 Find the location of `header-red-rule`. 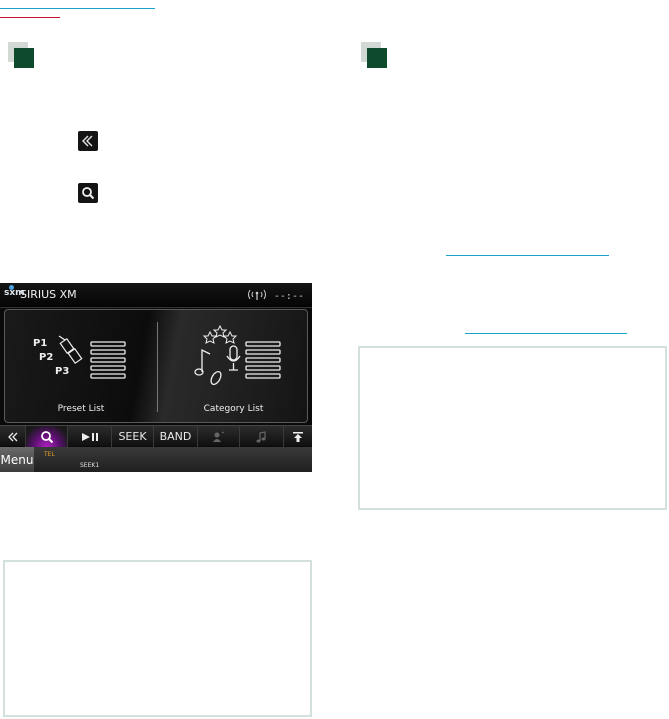

header-red-rule is located at coordinates (30, 17).